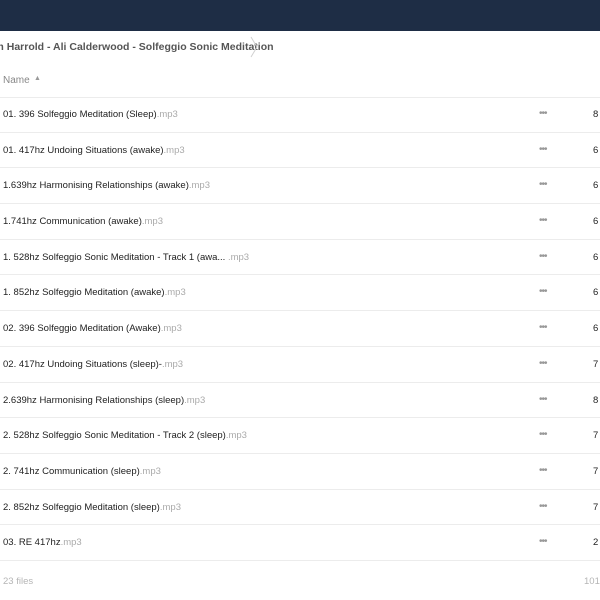  I want to click on file-name-base: 2. 741hz Communication (sleep), so click(71, 471).